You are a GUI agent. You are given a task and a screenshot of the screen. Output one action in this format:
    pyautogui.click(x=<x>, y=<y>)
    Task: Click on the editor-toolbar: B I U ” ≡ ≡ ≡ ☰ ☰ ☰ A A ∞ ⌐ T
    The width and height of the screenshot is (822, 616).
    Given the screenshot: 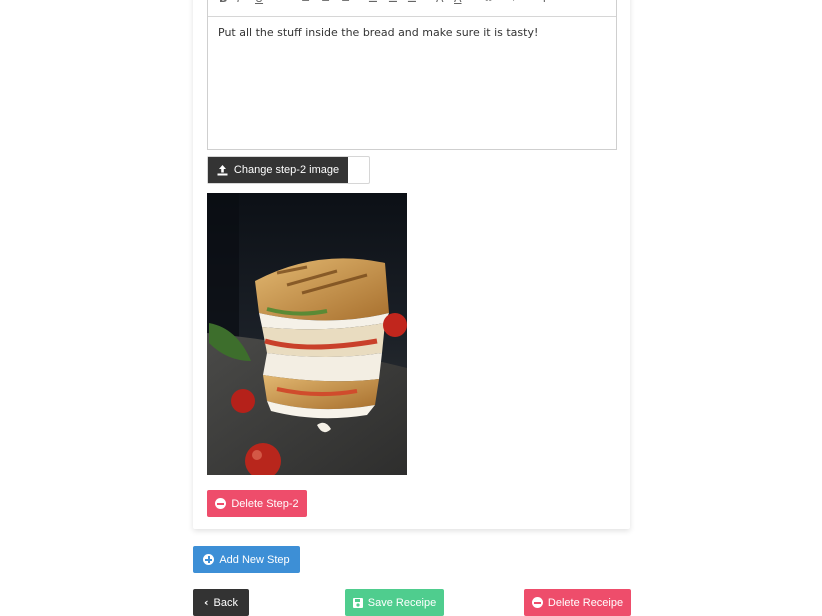 What is the action you would take?
    pyautogui.click(x=412, y=8)
    